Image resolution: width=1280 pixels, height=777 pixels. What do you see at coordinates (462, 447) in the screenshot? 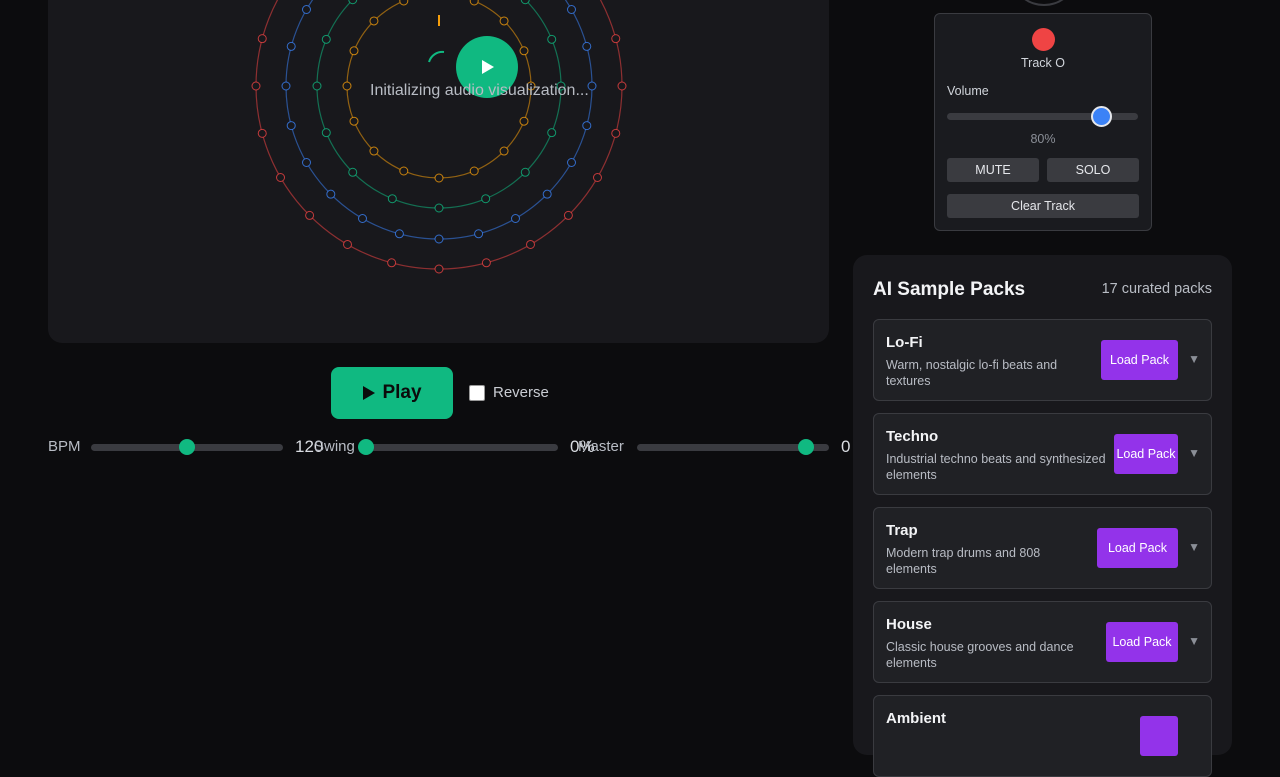
I see `swing-slider-track` at bounding box center [462, 447].